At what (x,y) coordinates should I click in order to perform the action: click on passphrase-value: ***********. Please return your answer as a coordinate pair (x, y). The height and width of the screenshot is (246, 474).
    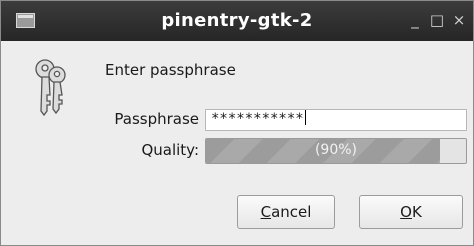
    Looking at the image, I should click on (257, 119).